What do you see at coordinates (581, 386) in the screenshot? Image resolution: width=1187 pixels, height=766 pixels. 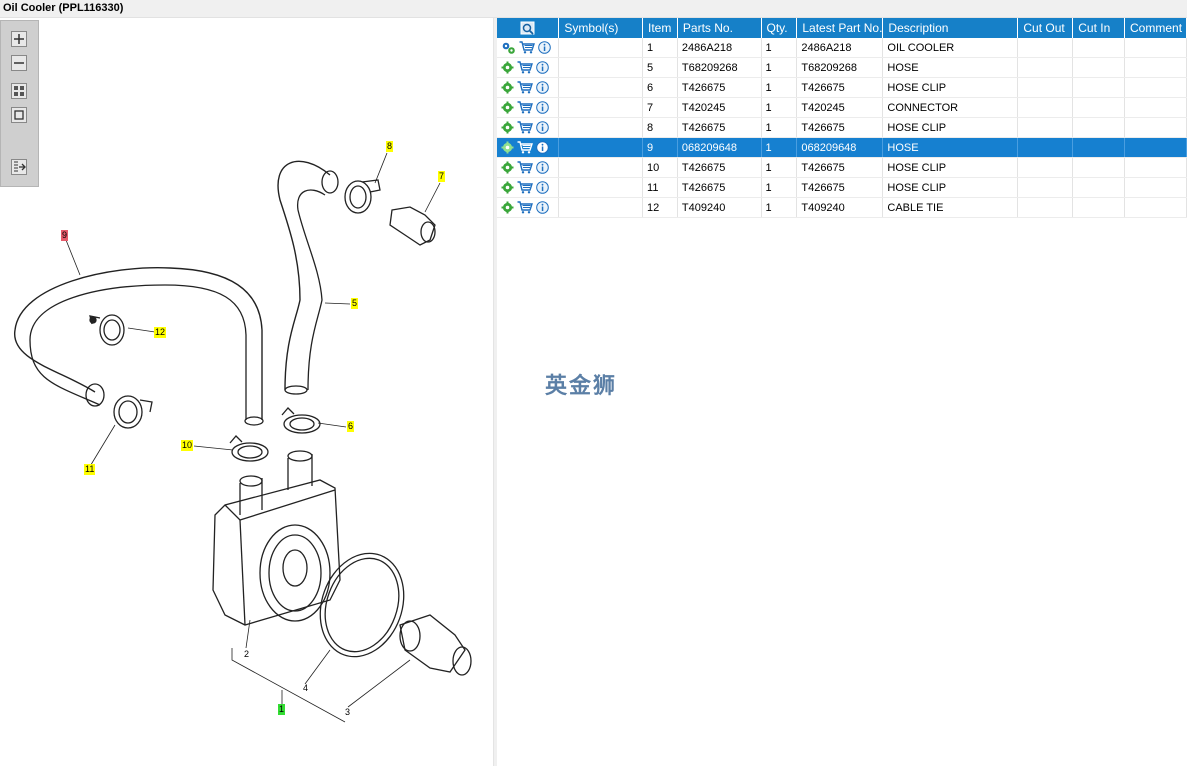 I see `watermark-text: 英金狮` at bounding box center [581, 386].